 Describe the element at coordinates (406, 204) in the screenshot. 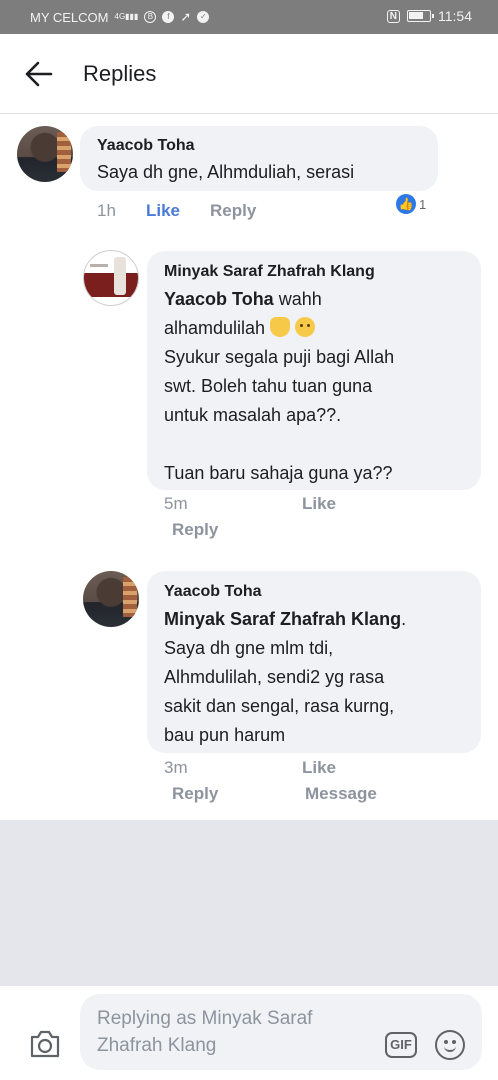

I see `thumbs-up-icon: 👍` at that location.